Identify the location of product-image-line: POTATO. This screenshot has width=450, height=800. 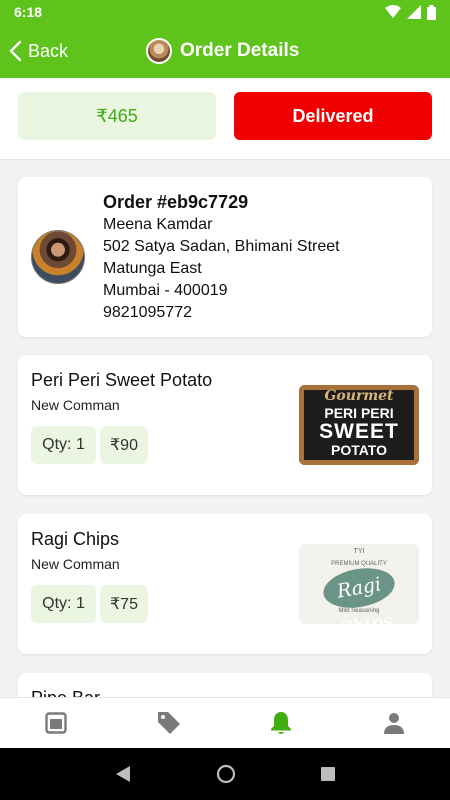
(359, 450).